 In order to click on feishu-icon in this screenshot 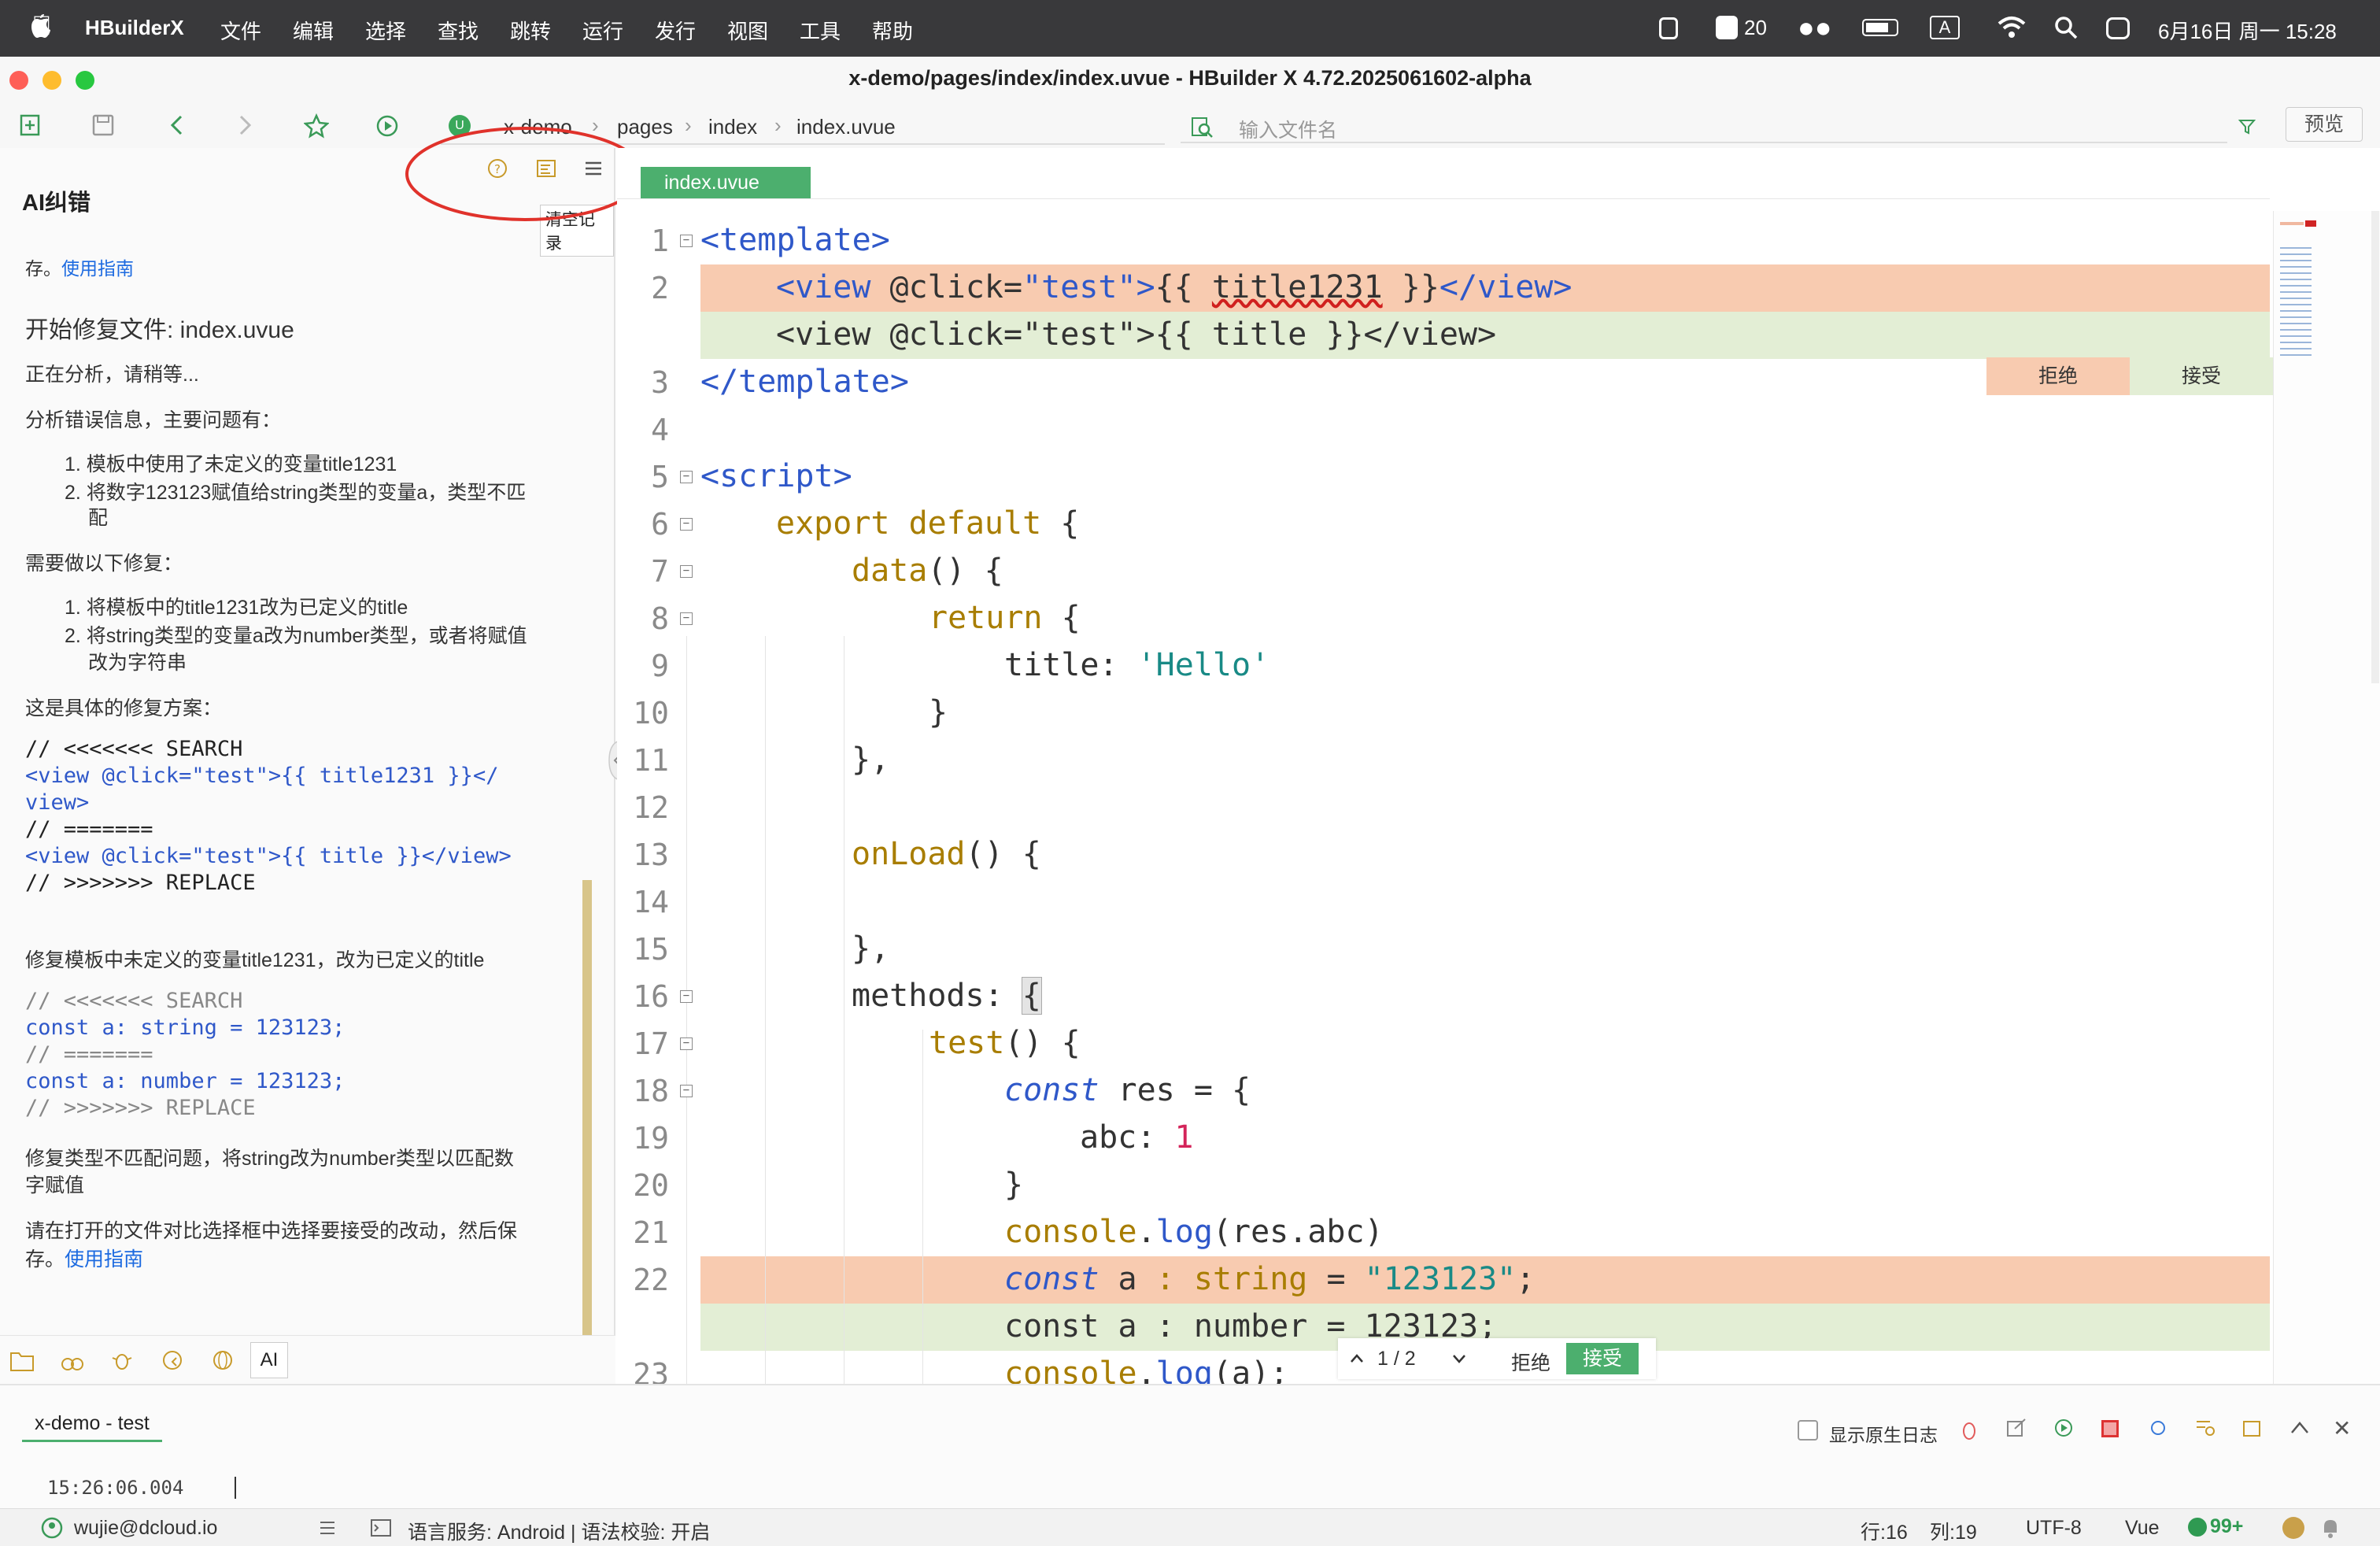, I will do `click(1727, 28)`.